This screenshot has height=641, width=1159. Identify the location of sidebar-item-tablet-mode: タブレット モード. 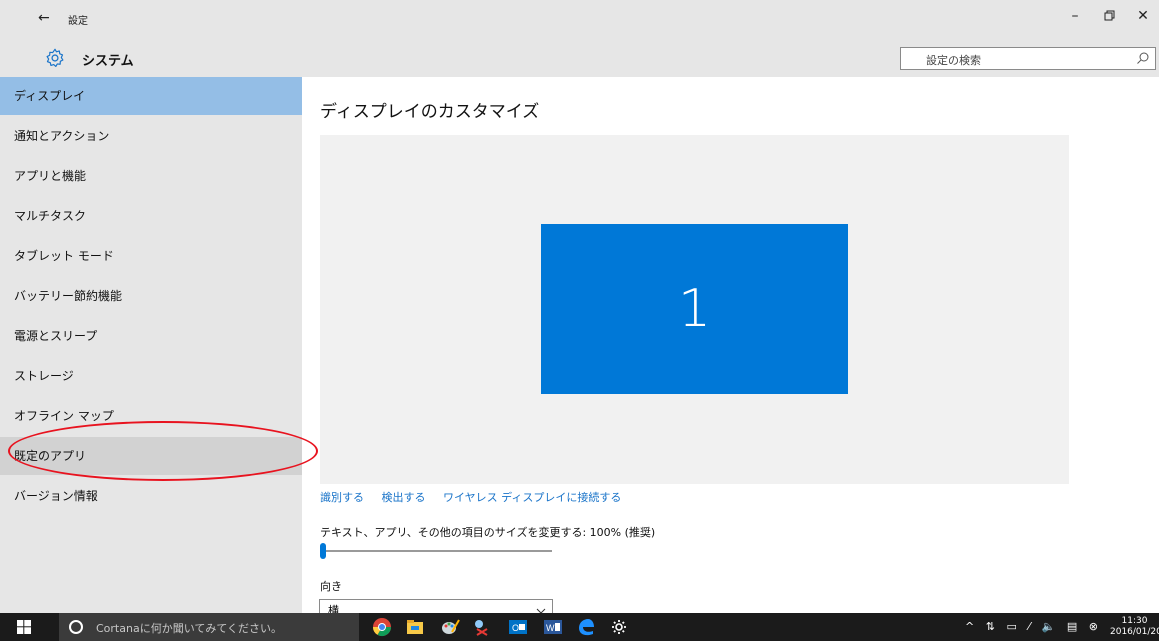
(151, 256).